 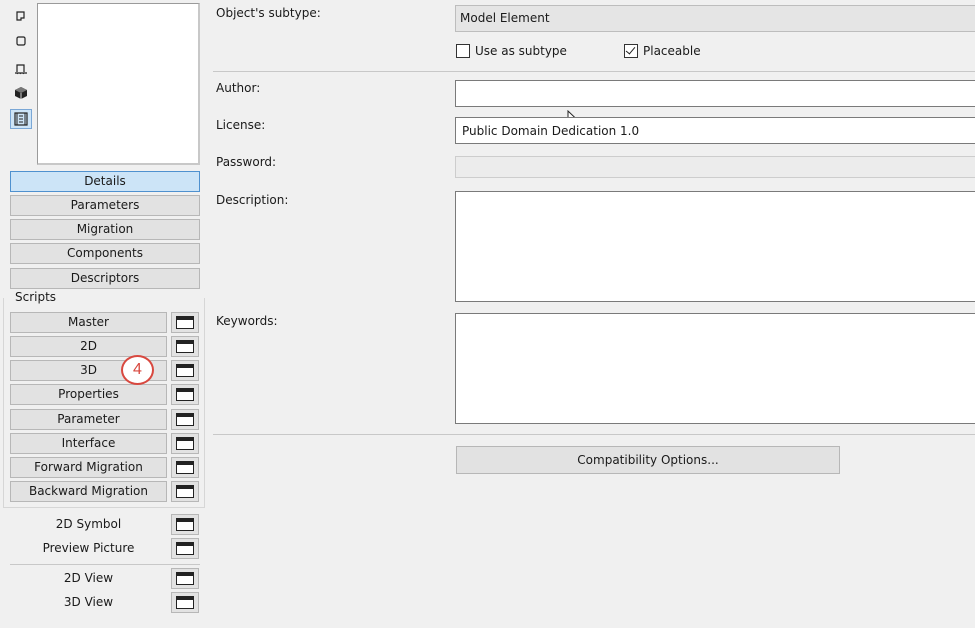 What do you see at coordinates (137, 370) in the screenshot?
I see `callout-badge: 4` at bounding box center [137, 370].